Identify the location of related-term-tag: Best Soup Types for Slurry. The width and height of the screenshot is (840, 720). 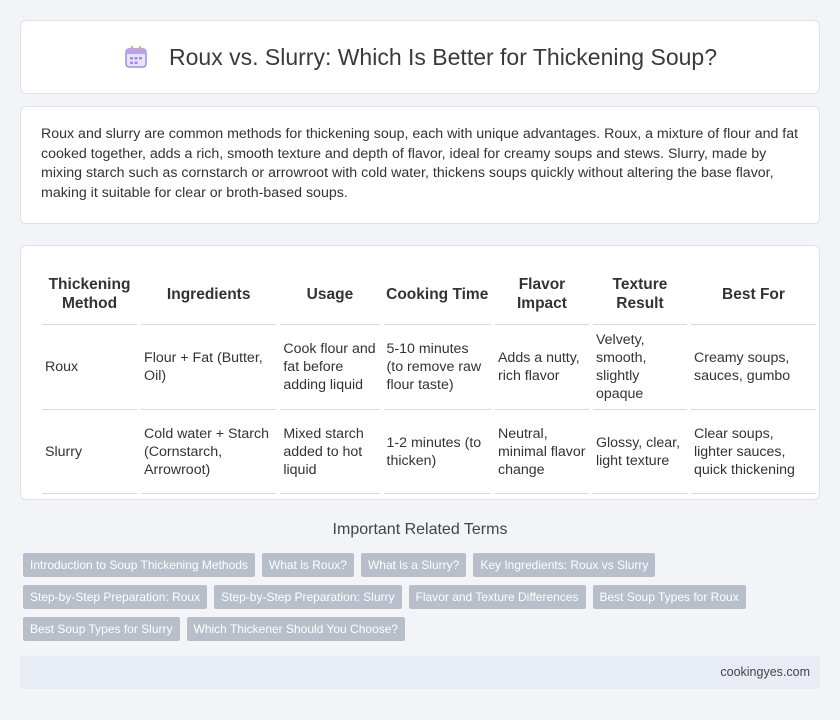
(101, 629).